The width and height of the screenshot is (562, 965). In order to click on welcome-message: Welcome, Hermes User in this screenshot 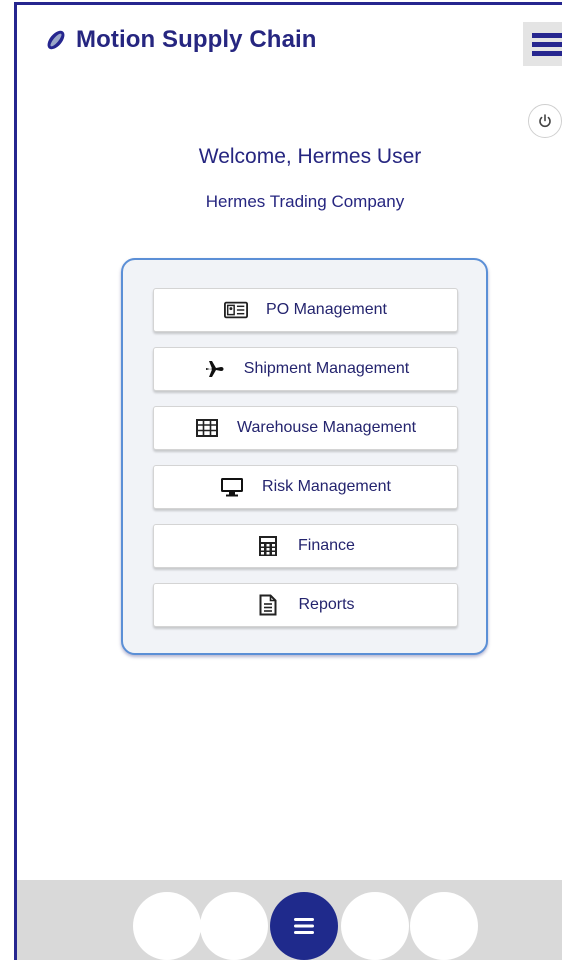, I will do `click(310, 156)`.